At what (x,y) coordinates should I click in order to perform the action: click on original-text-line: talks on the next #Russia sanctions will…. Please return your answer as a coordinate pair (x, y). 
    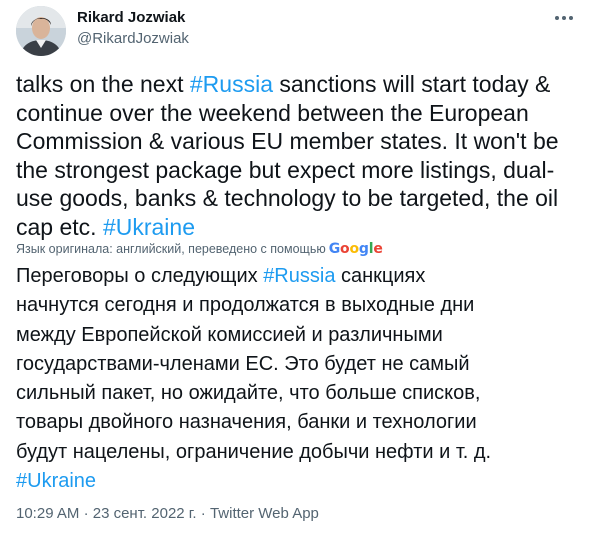
    Looking at the image, I should click on (298, 84).